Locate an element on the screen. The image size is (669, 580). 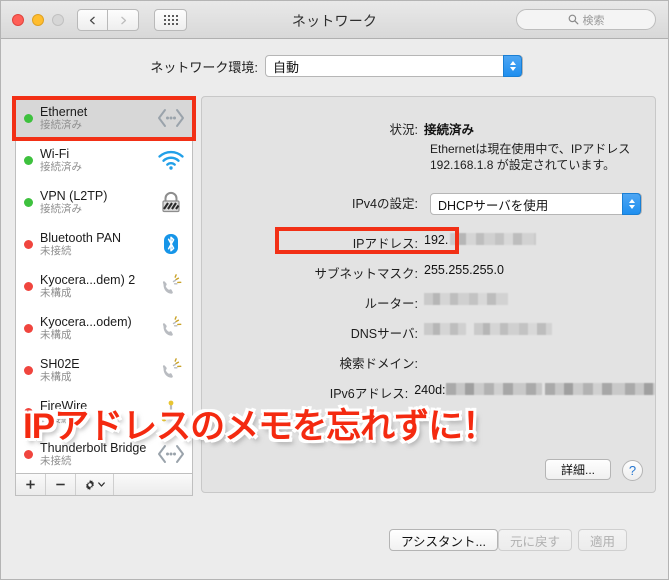
vpn-lock-icon is located at coordinates (171, 202).